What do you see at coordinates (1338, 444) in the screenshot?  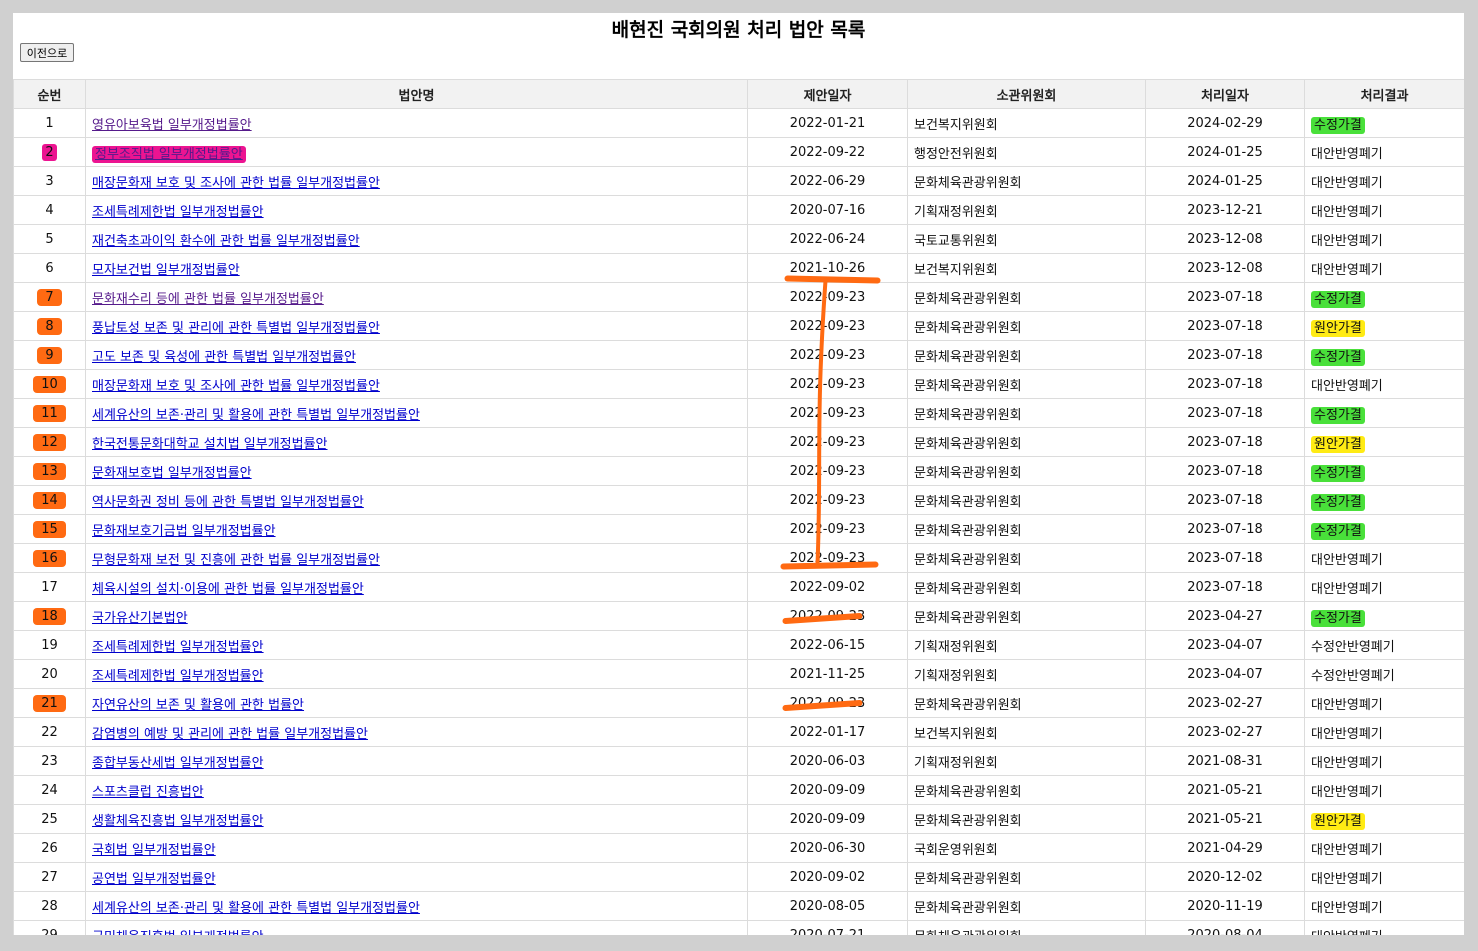 I see `result-text: 원안가결` at bounding box center [1338, 444].